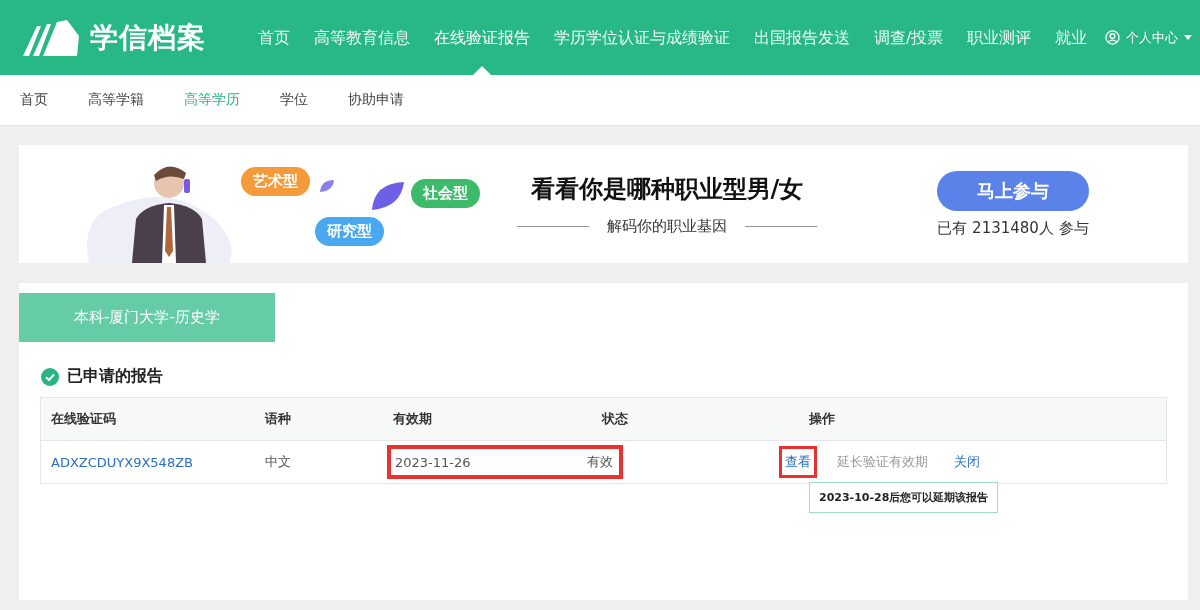  Describe the element at coordinates (1071, 37) in the screenshot. I see `nav-link: 就业` at that location.